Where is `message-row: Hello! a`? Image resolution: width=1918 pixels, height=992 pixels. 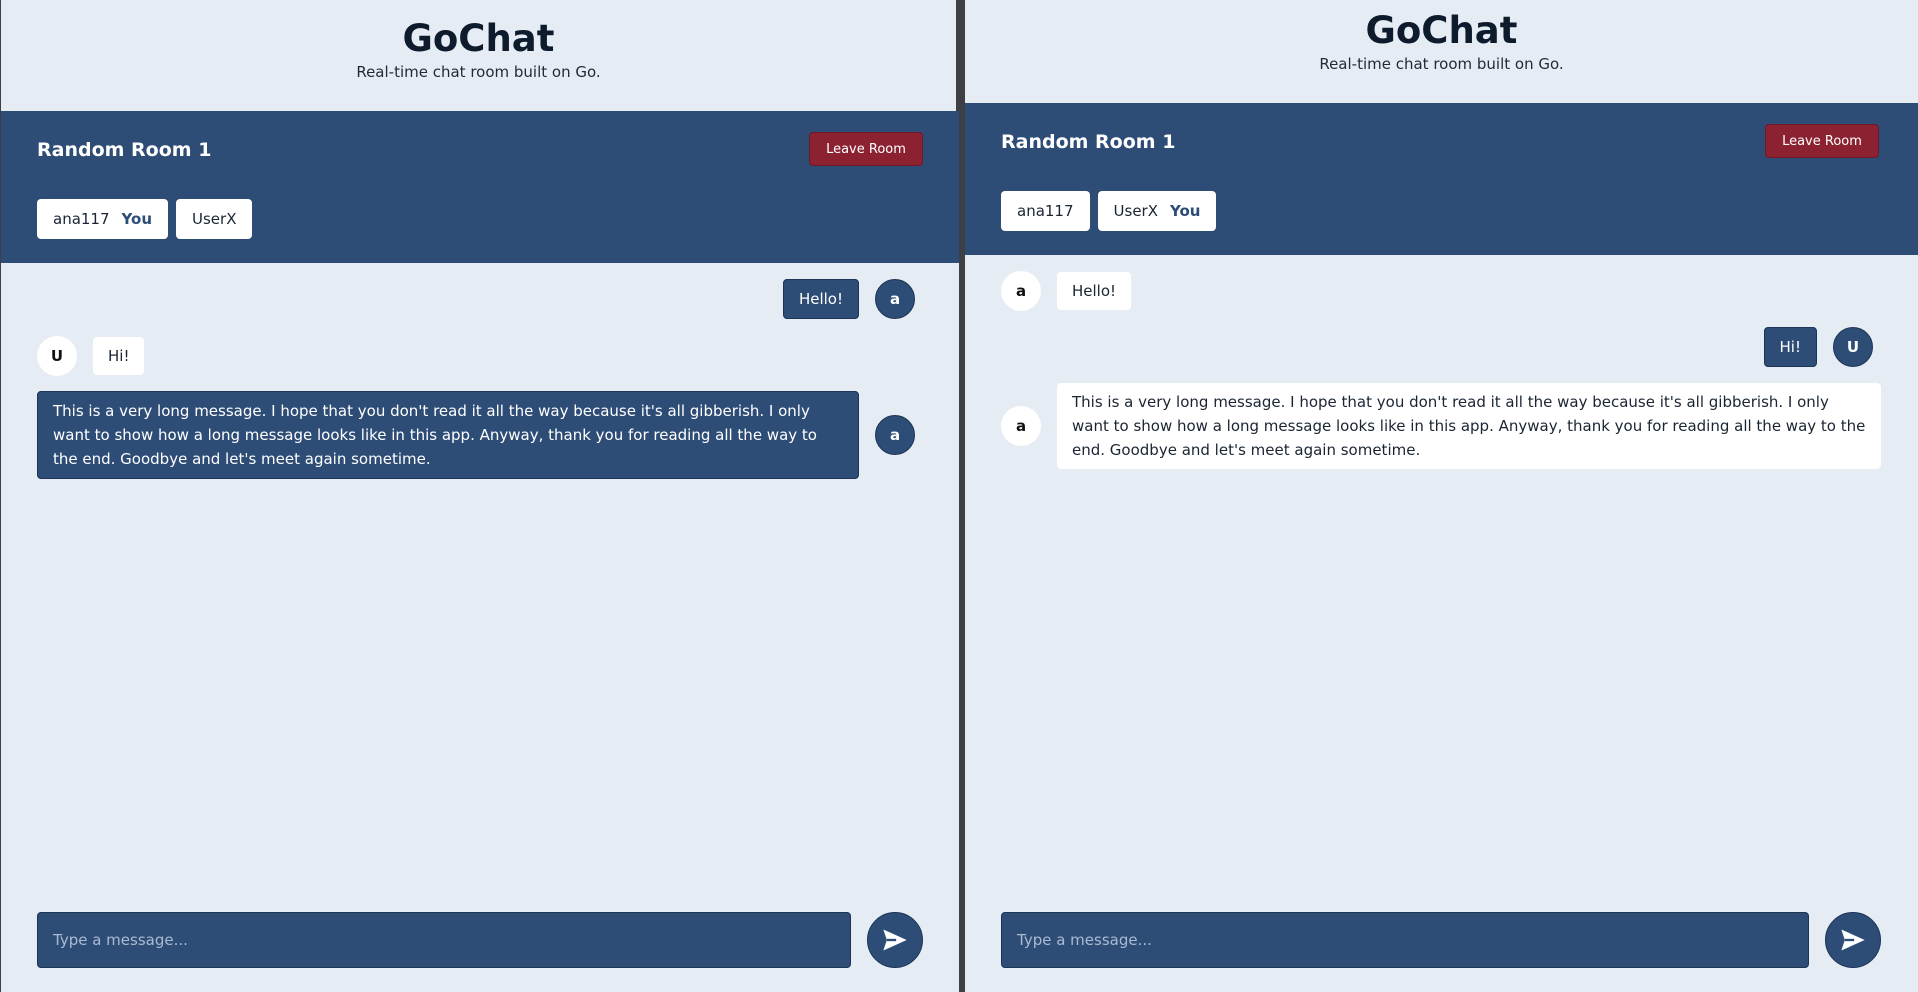
message-row: Hello! a is located at coordinates (848, 299).